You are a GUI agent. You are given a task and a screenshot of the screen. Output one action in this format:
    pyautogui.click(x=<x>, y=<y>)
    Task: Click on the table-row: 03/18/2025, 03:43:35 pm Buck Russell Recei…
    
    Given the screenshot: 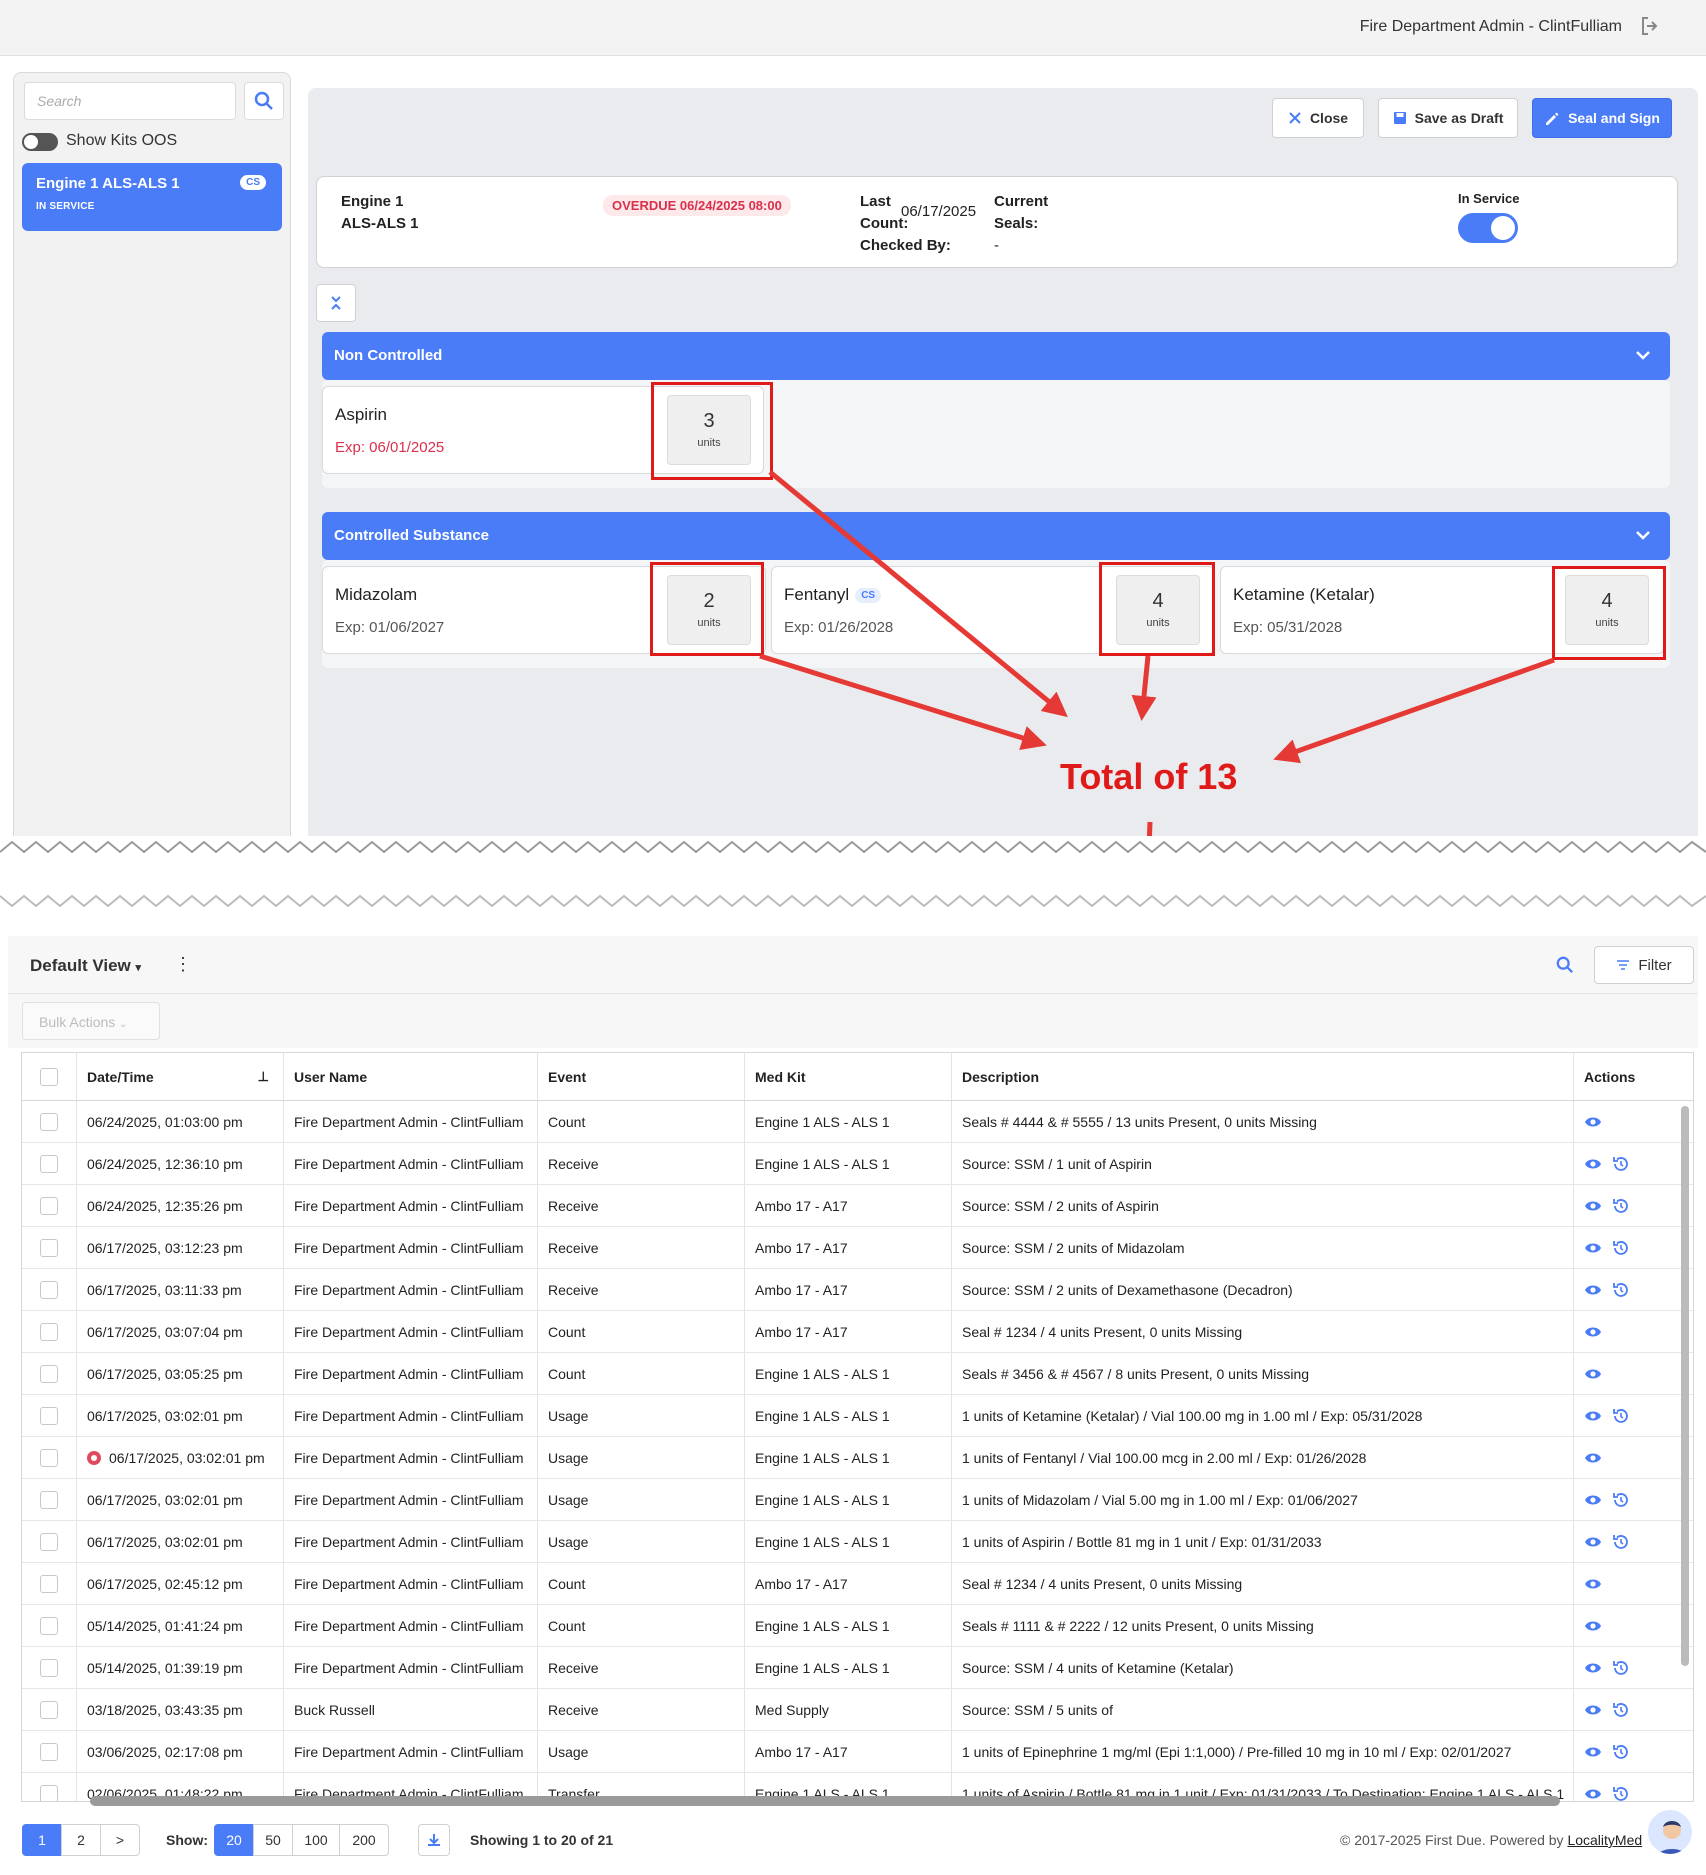 What is the action you would take?
    pyautogui.click(x=857, y=1710)
    